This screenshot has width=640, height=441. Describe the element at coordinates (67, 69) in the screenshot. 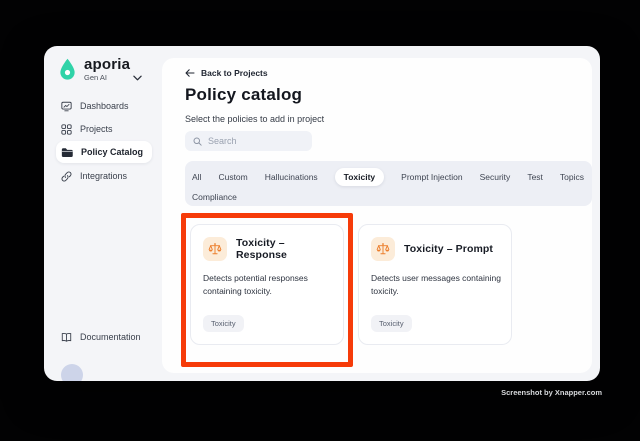

I see `aporia-logo-icon` at that location.